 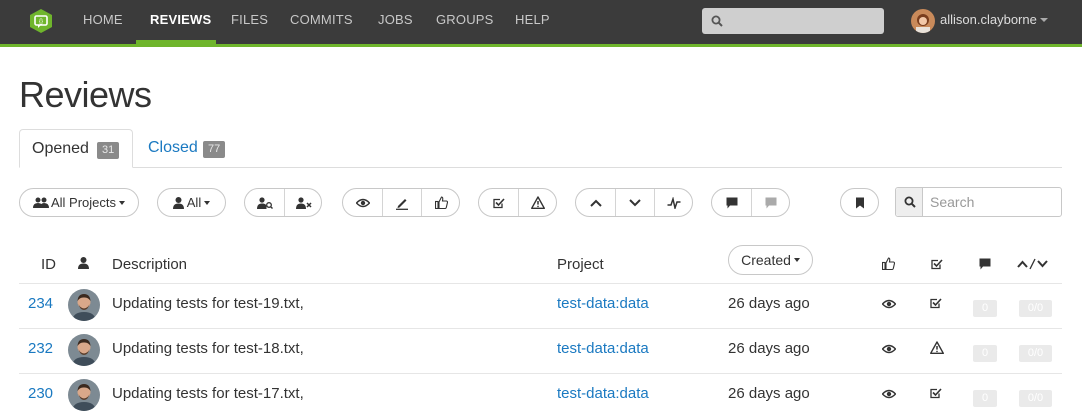 I want to click on nav-commits: COMMITS, so click(x=321, y=22).